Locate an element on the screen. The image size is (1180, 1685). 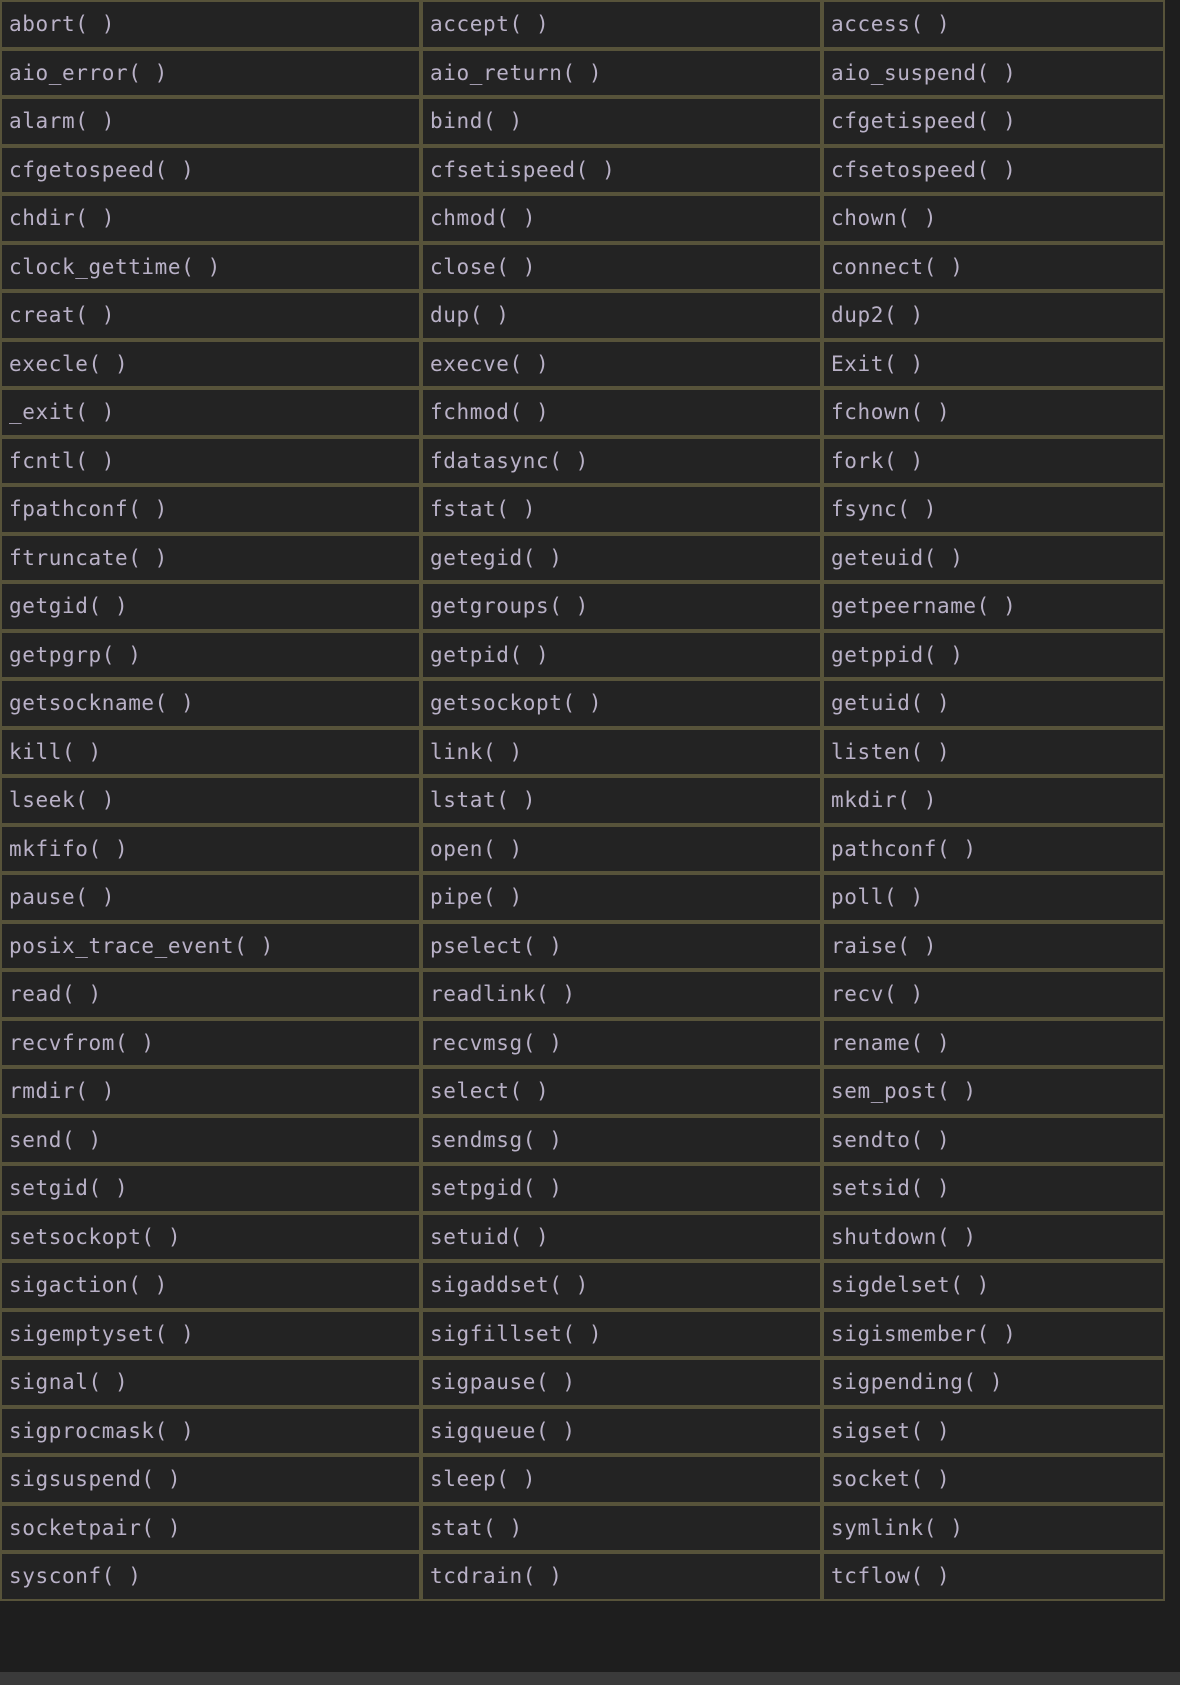
table-row: posix_trace_event( ) pselect( ) raise( ) is located at coordinates (582, 945).